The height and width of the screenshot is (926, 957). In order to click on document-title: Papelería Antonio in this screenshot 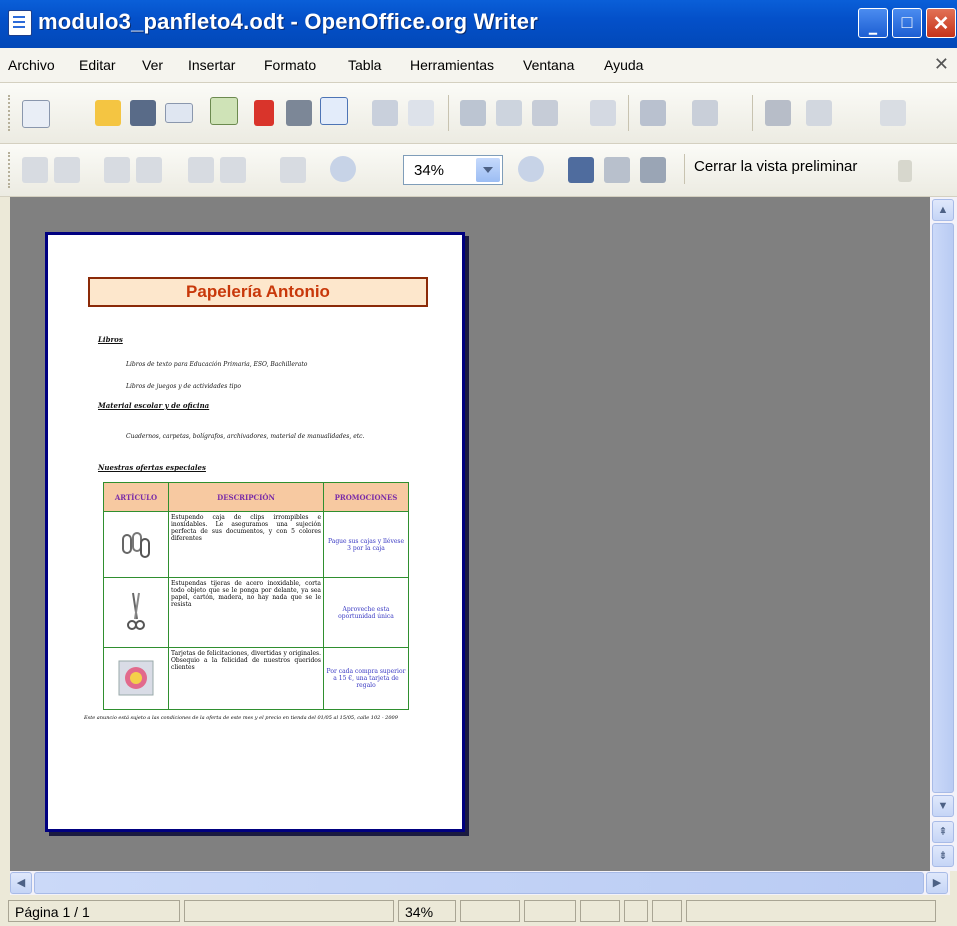, I will do `click(258, 292)`.